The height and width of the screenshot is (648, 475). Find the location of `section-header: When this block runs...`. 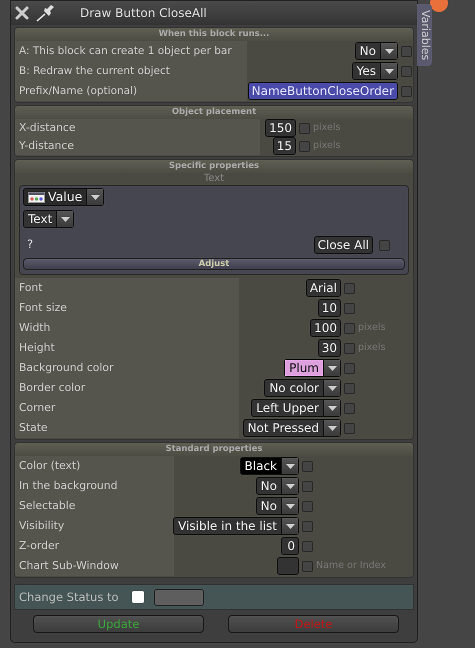

section-header: When this block runs... is located at coordinates (214, 34).